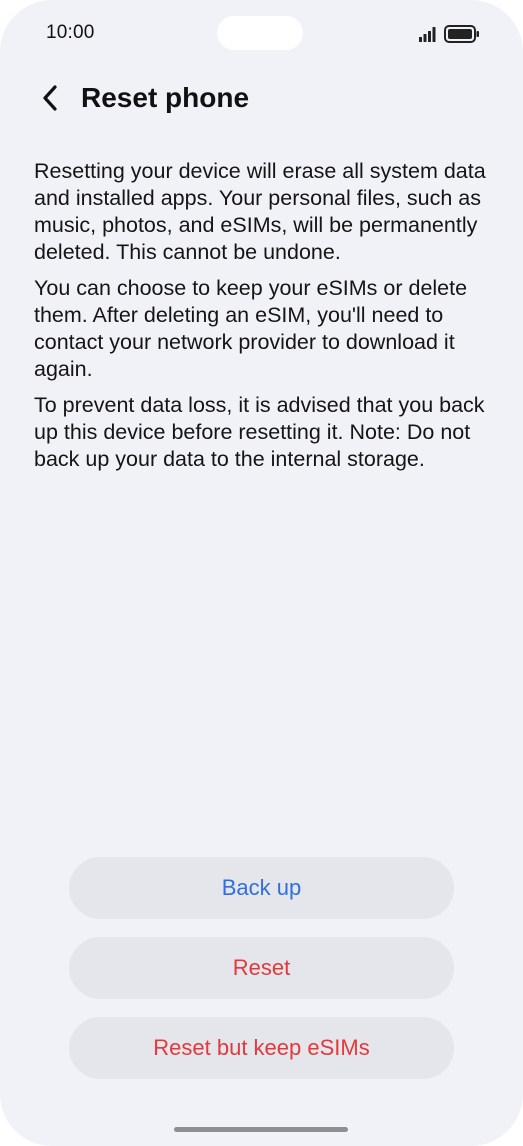 The height and width of the screenshot is (1146, 523). I want to click on camera-pill, so click(260, 33).